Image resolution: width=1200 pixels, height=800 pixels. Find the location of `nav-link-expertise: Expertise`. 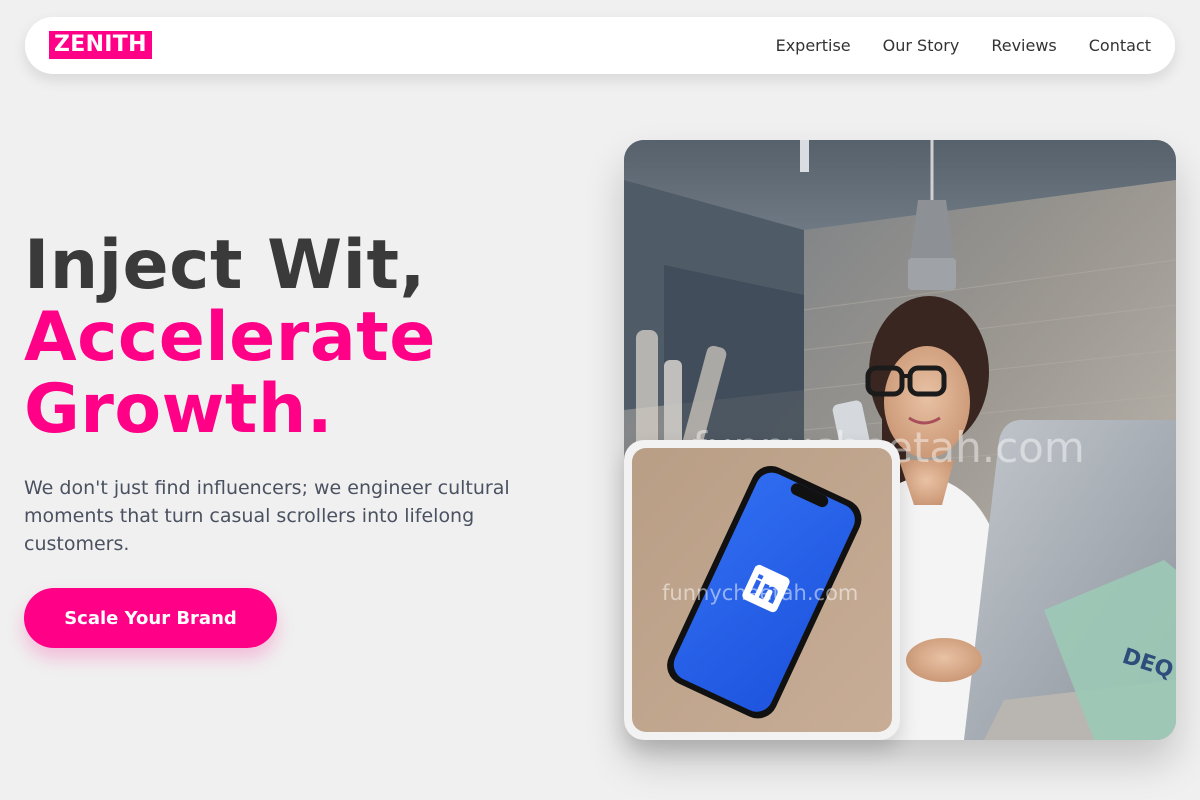

nav-link-expertise: Expertise is located at coordinates (813, 45).